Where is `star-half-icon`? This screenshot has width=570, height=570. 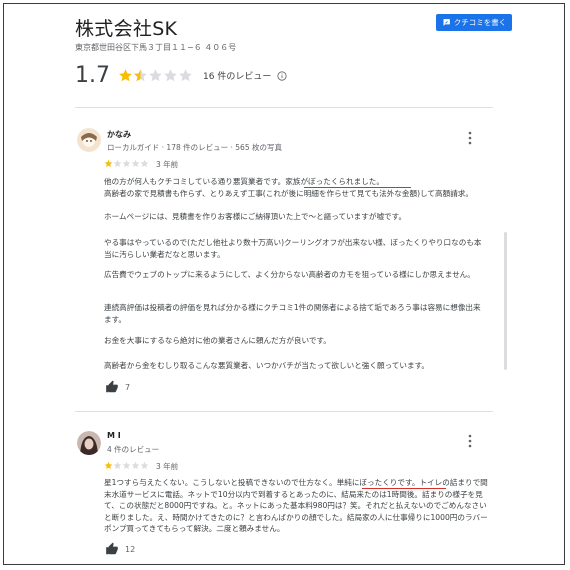
star-half-icon is located at coordinates (140, 75).